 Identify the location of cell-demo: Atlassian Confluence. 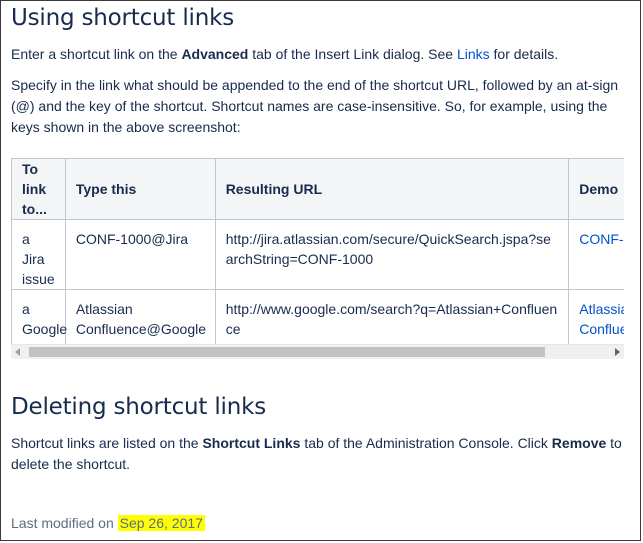
(596, 316).